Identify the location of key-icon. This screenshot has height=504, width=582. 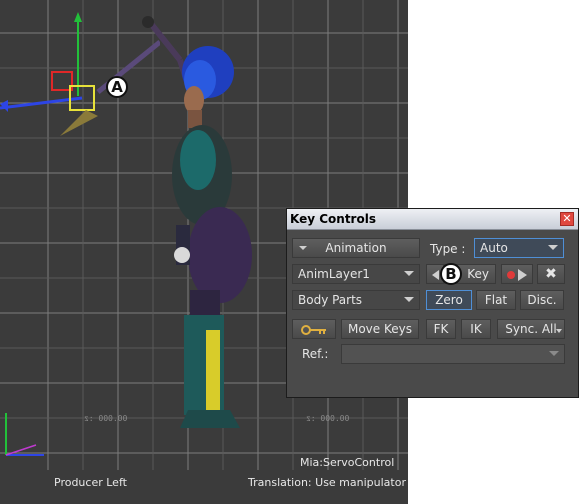
(313, 329).